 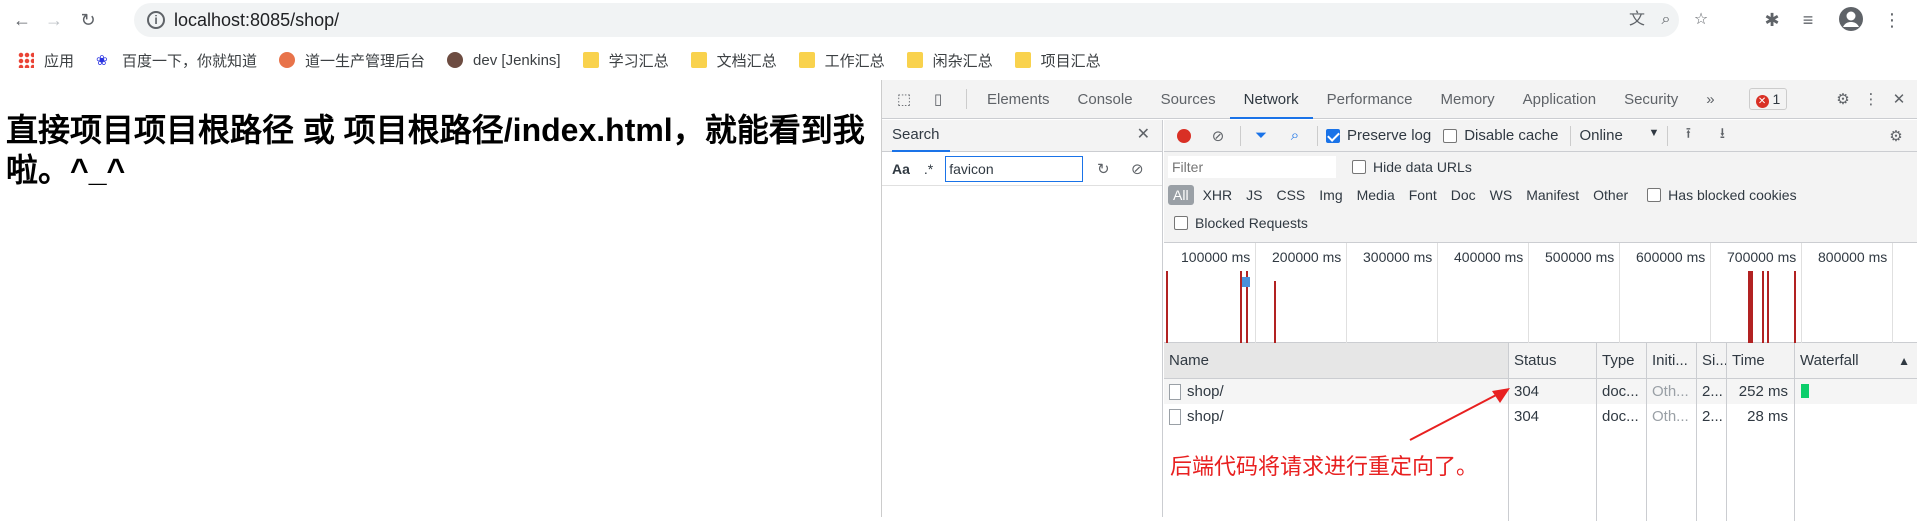 I want to click on bookmark-folder-docs: 文档汇总, so click(x=734, y=60).